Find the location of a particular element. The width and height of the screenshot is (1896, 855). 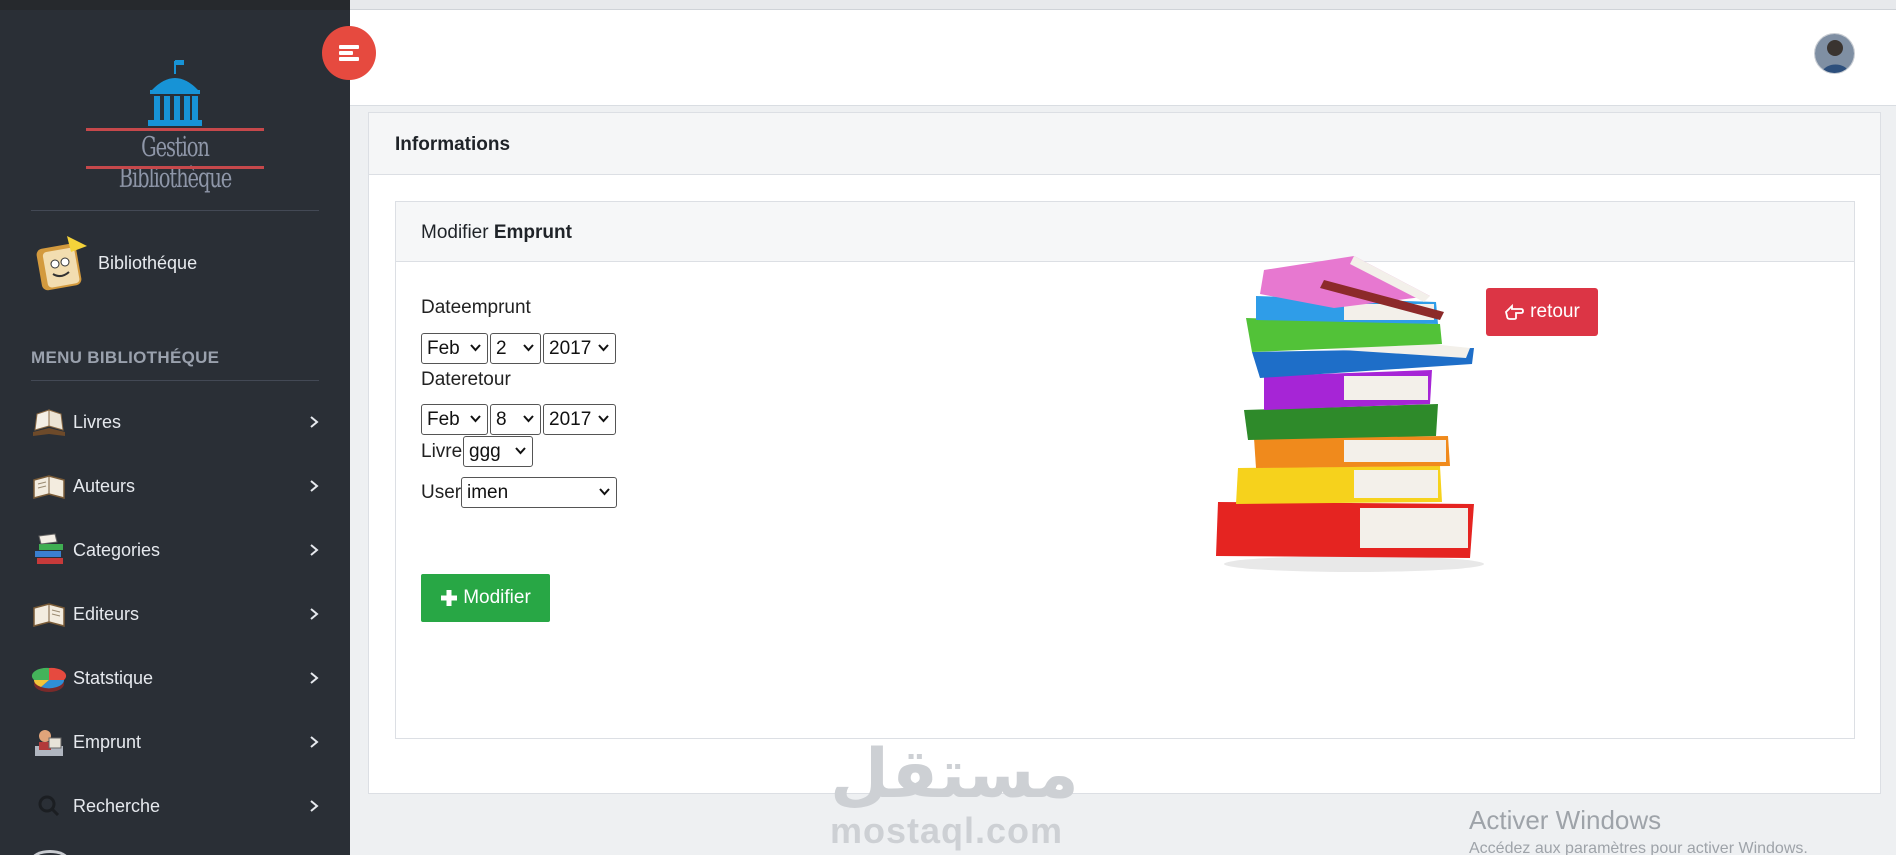

sidebar-item-label: Auteurs is located at coordinates (104, 485).